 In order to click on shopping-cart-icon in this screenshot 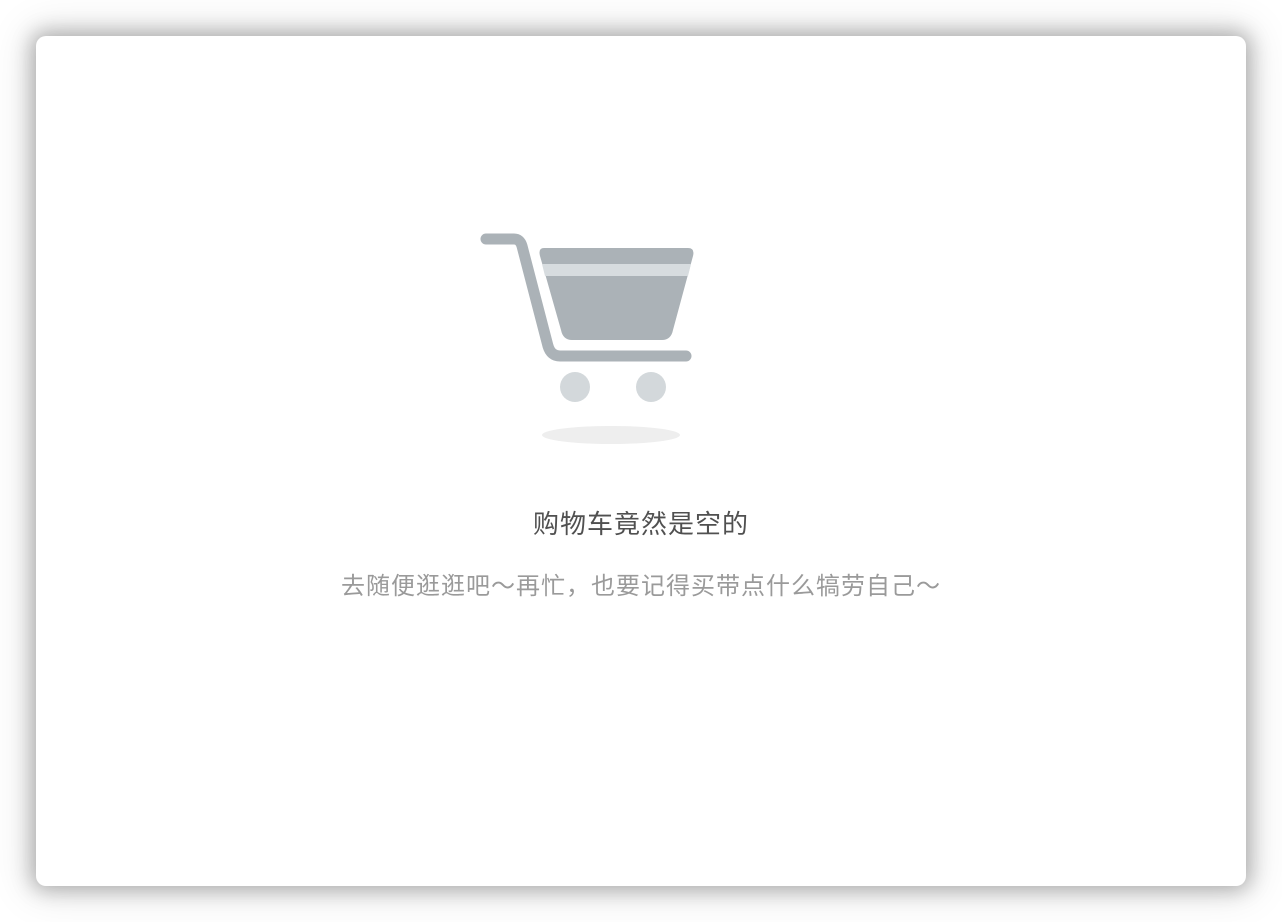, I will do `click(587, 338)`.